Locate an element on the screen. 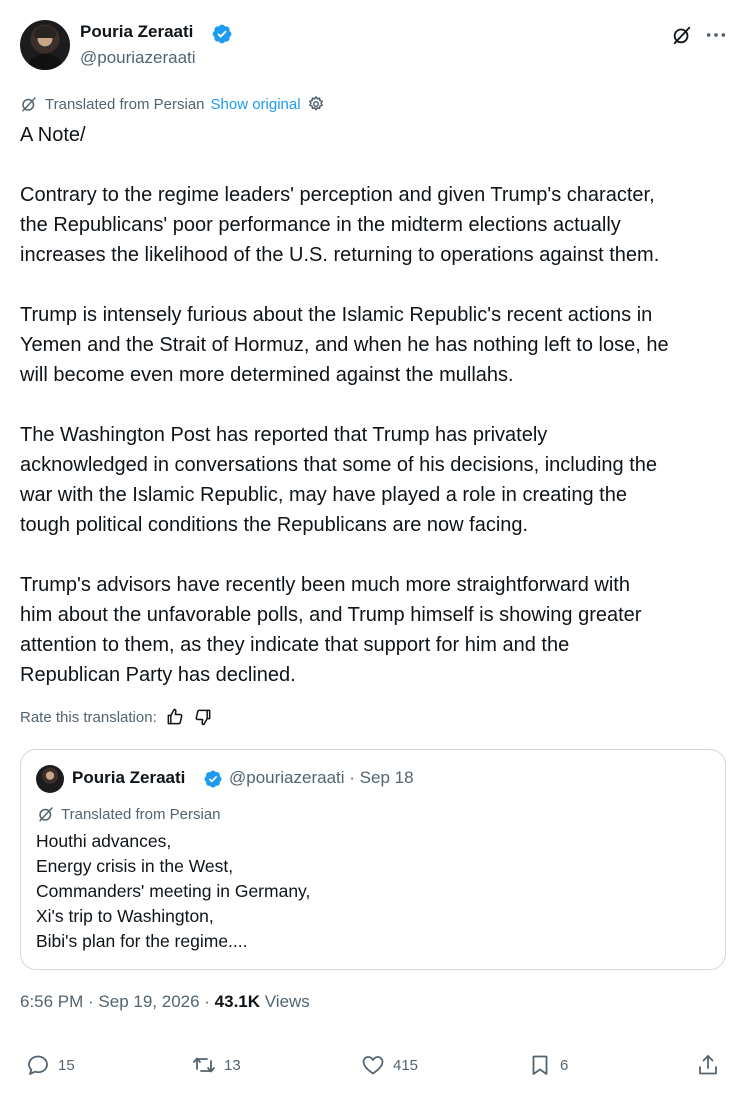 This screenshot has width=748, height=1096. heart-icon is located at coordinates (373, 1065).